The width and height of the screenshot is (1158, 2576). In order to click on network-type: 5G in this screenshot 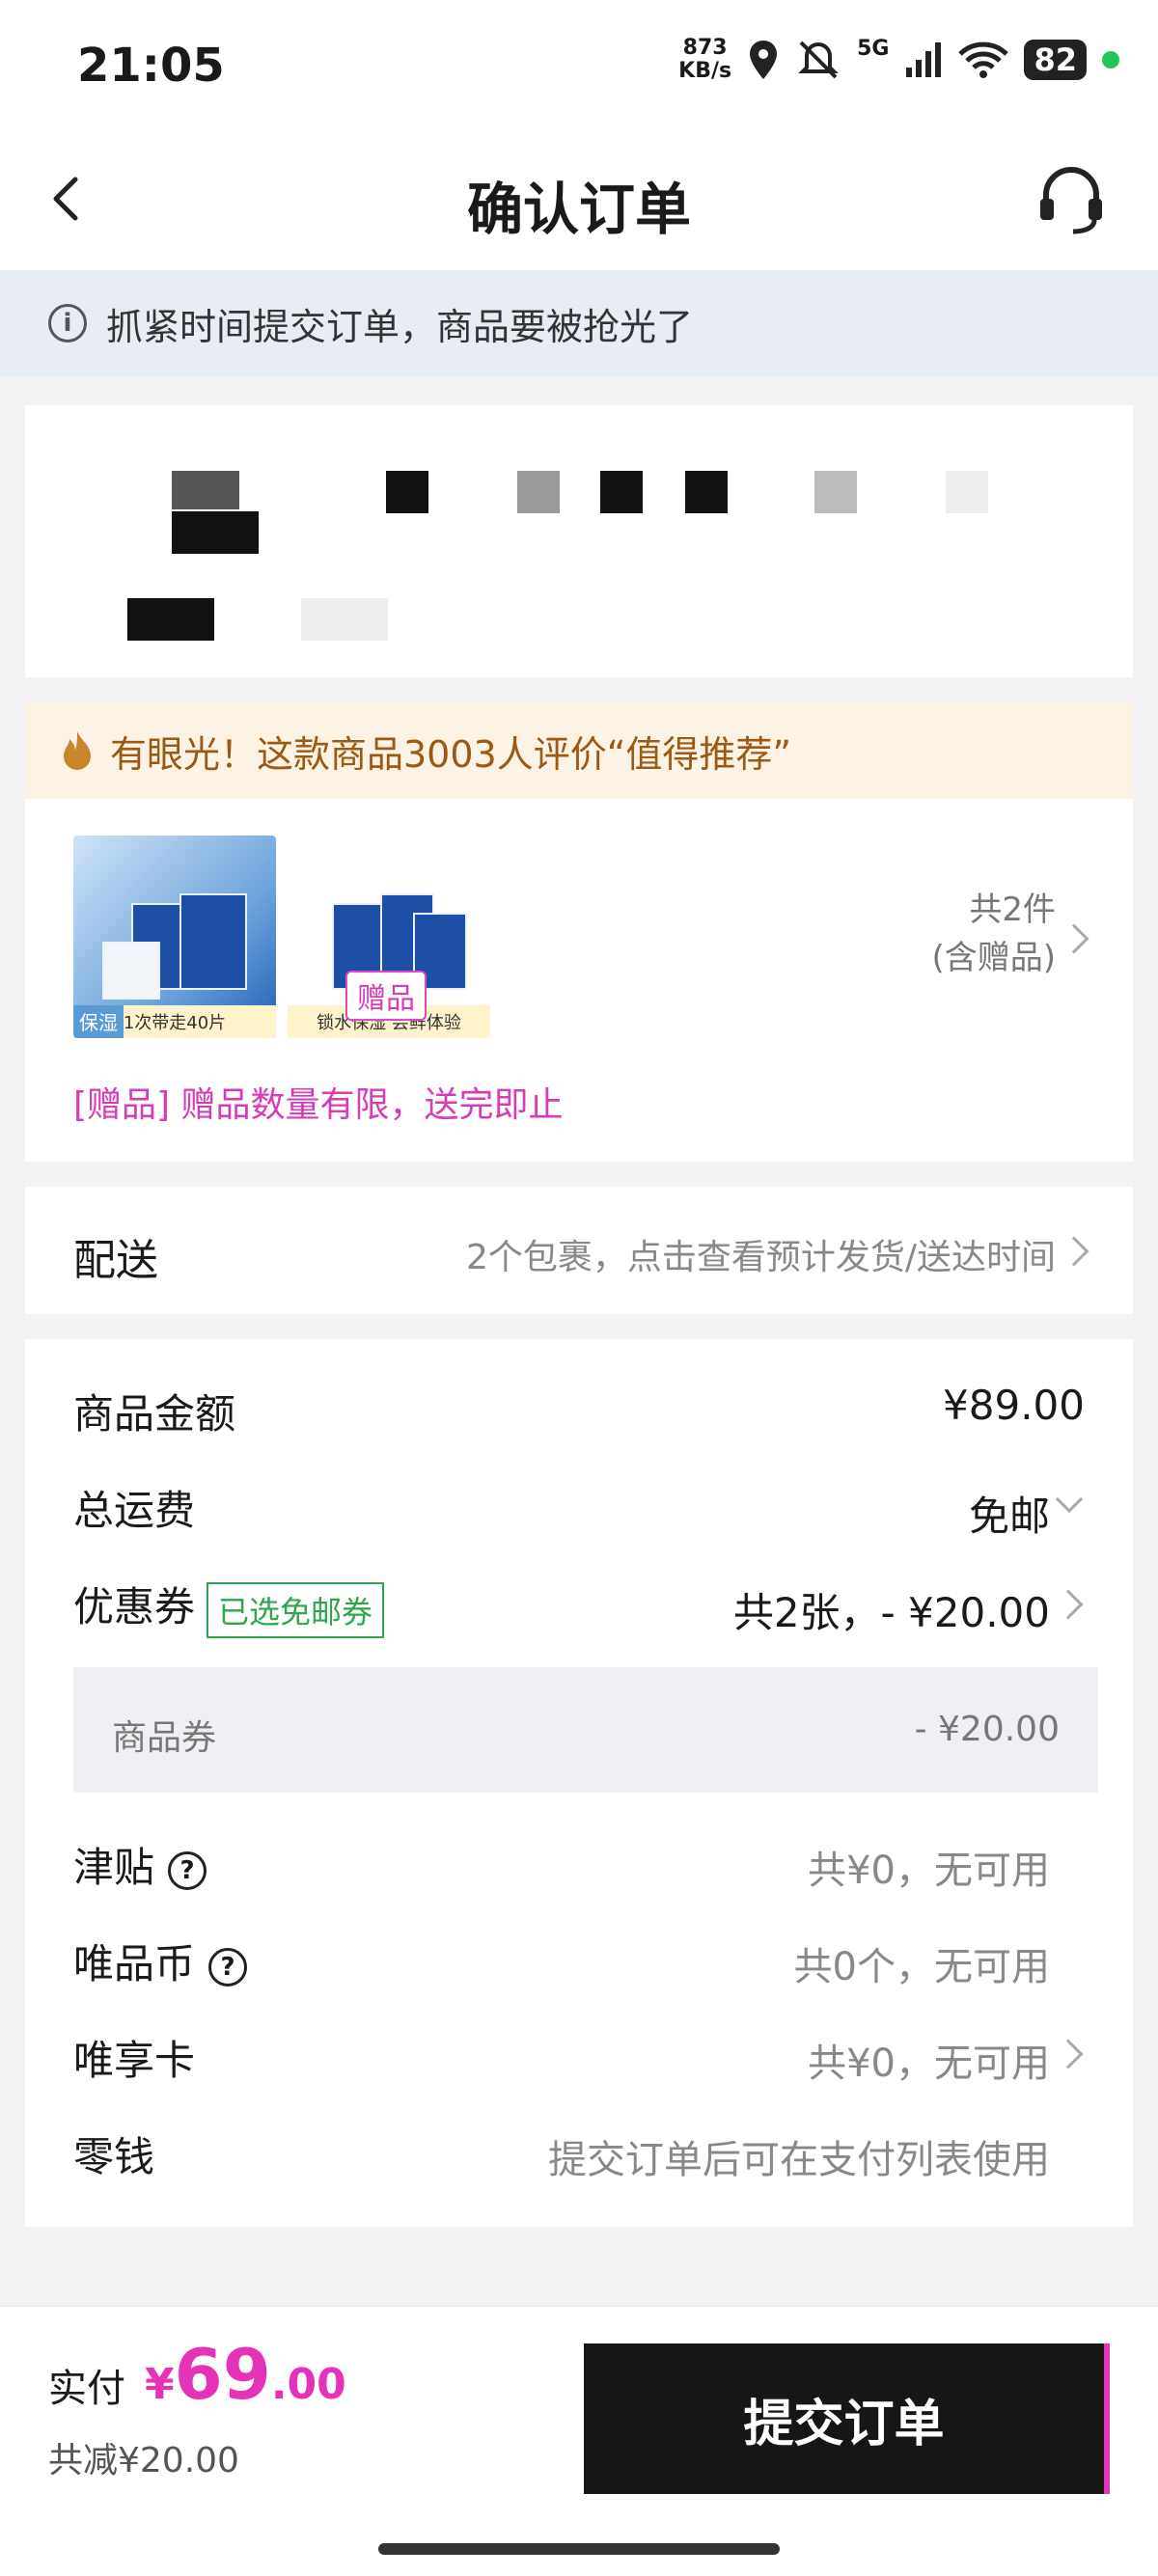, I will do `click(873, 49)`.